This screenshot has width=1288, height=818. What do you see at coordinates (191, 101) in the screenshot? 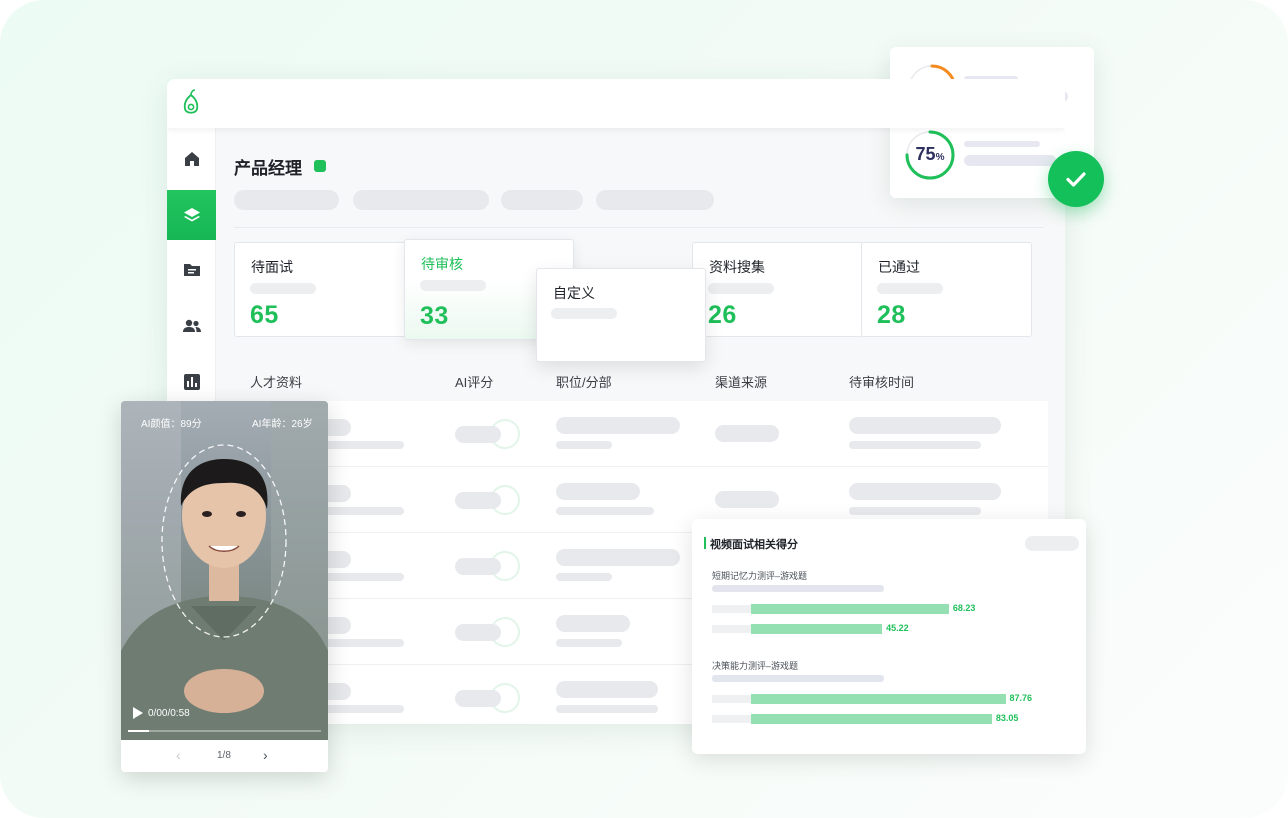
I see `avocado-logo-icon` at bounding box center [191, 101].